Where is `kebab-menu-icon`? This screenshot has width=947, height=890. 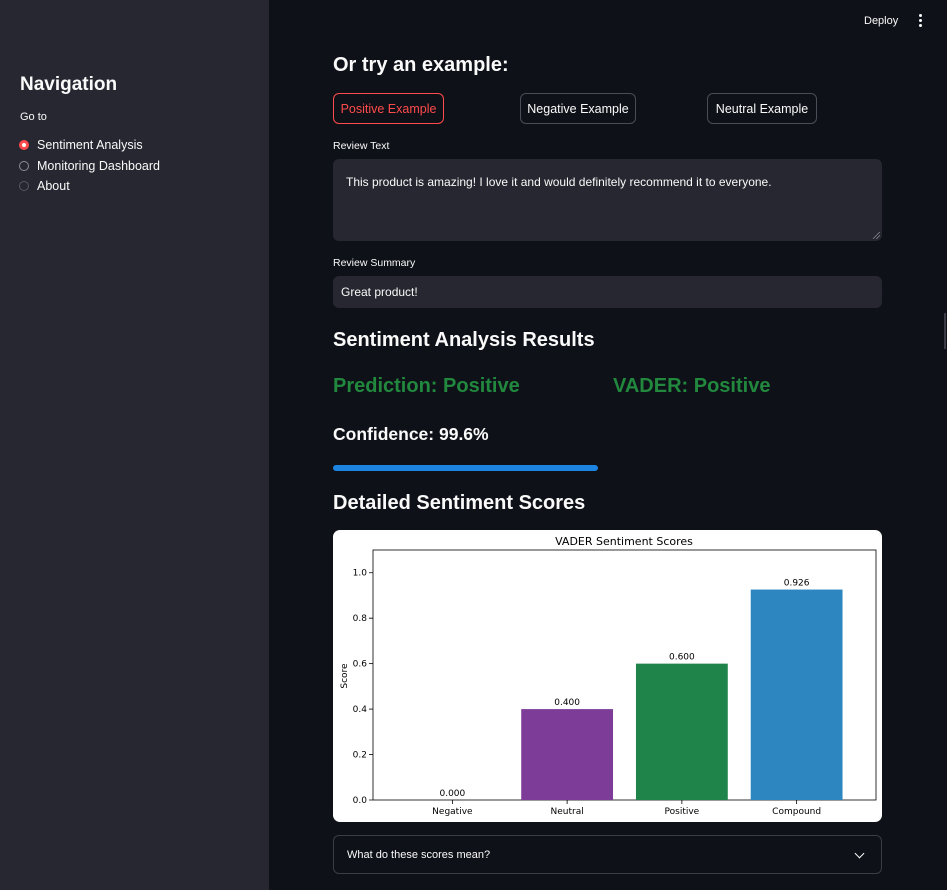
kebab-menu-icon is located at coordinates (920, 22).